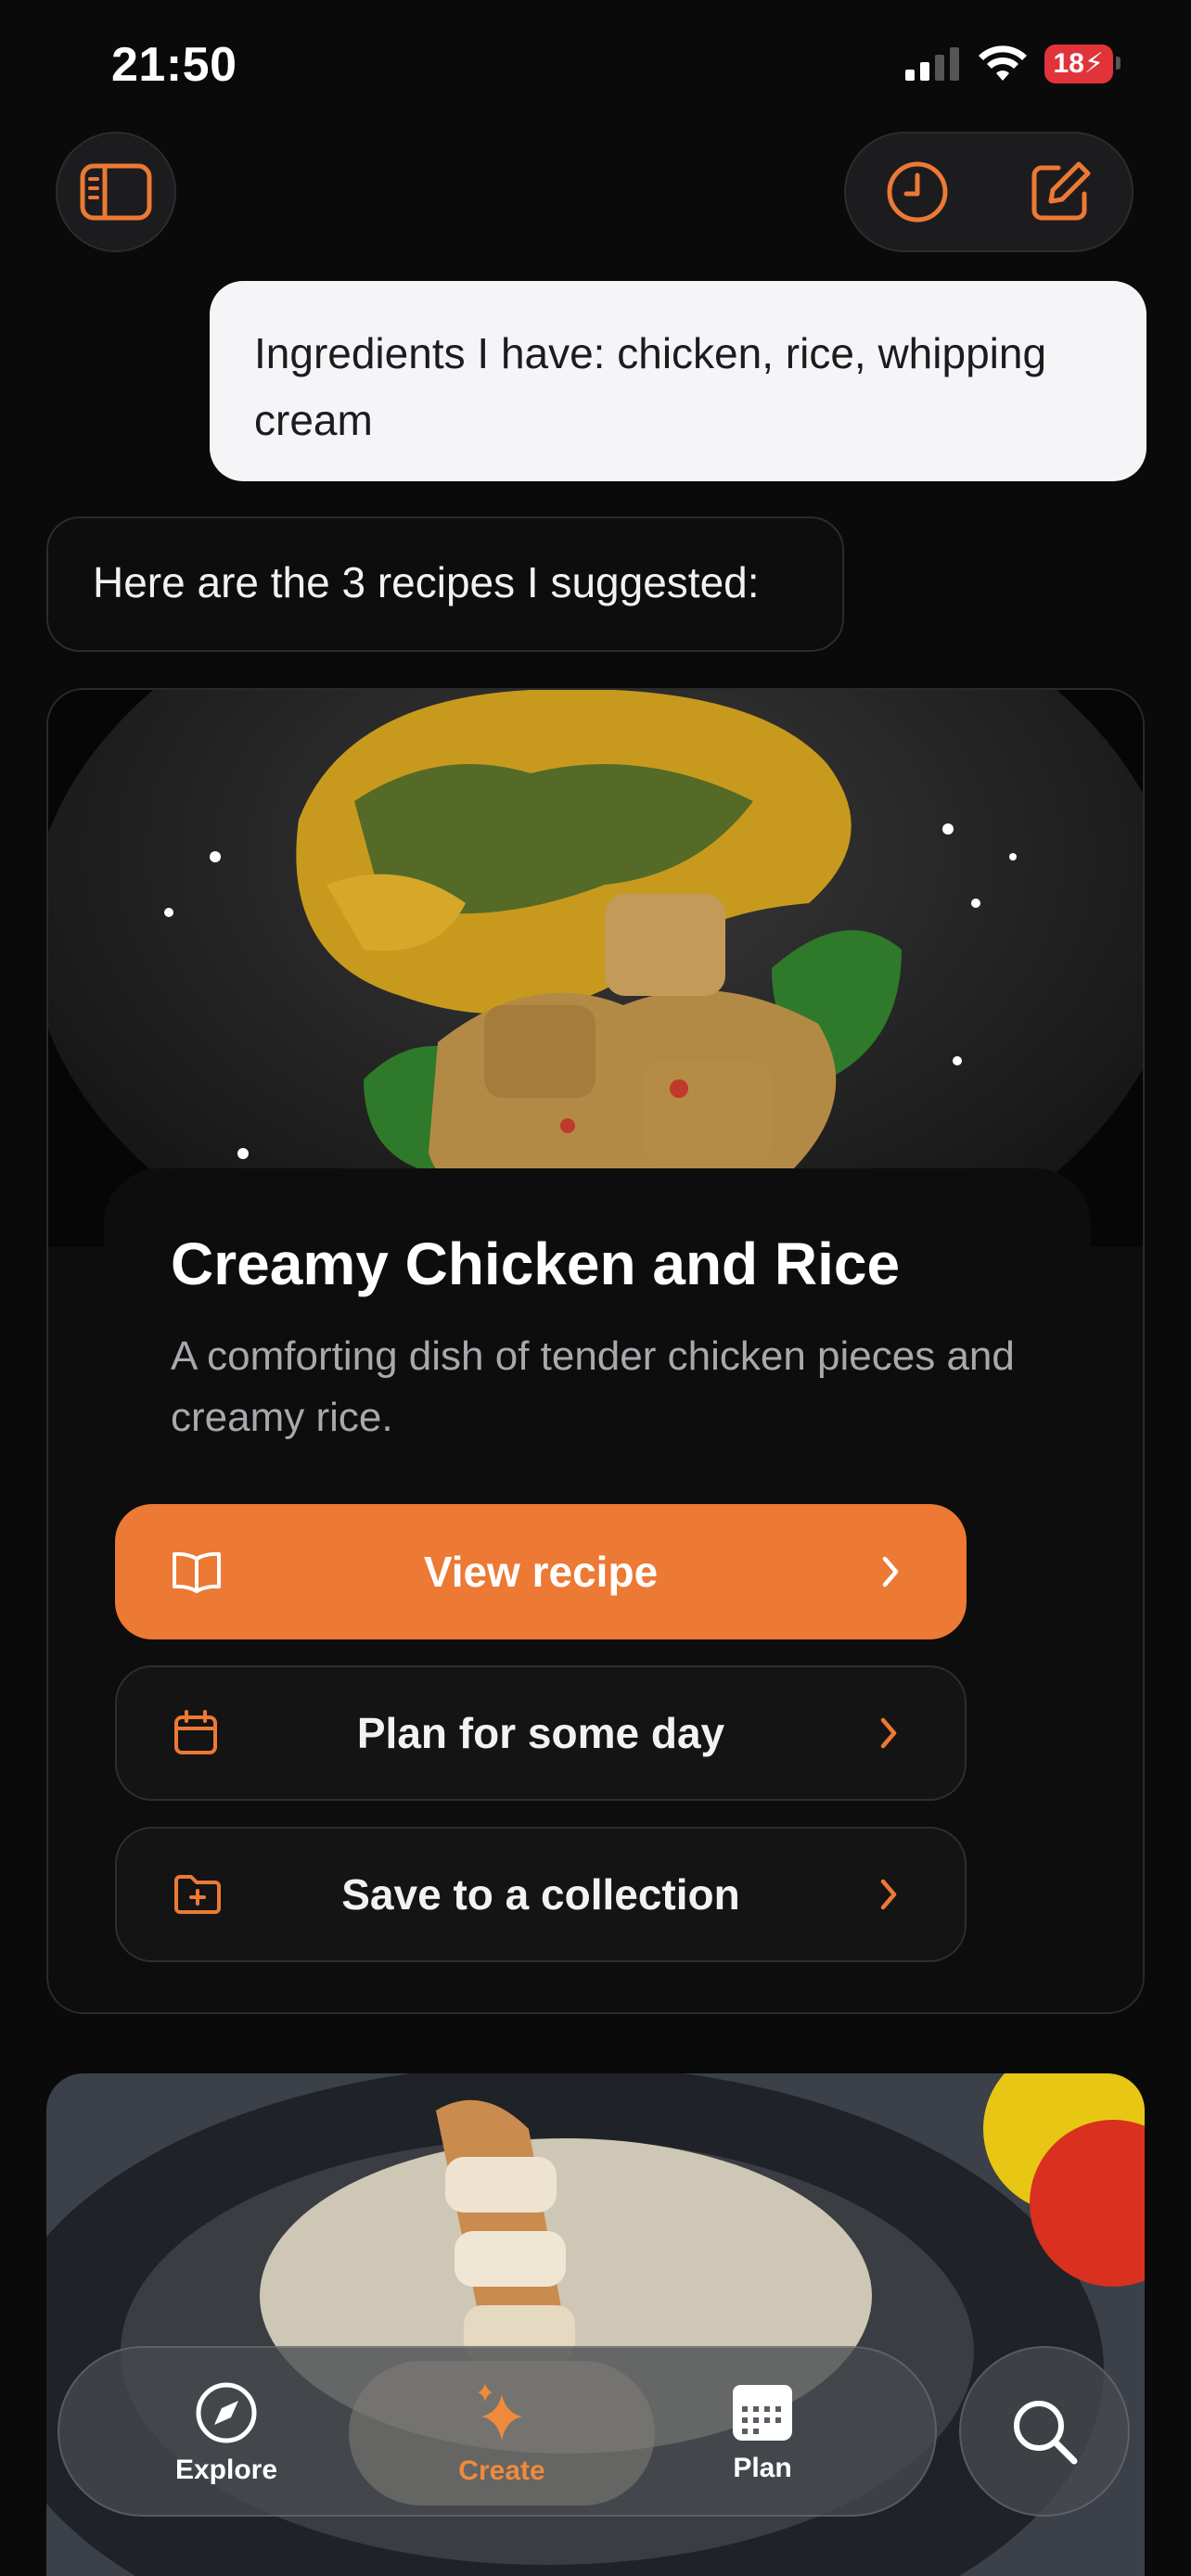  I want to click on save-collection-button: Save to a collection, so click(541, 1894).